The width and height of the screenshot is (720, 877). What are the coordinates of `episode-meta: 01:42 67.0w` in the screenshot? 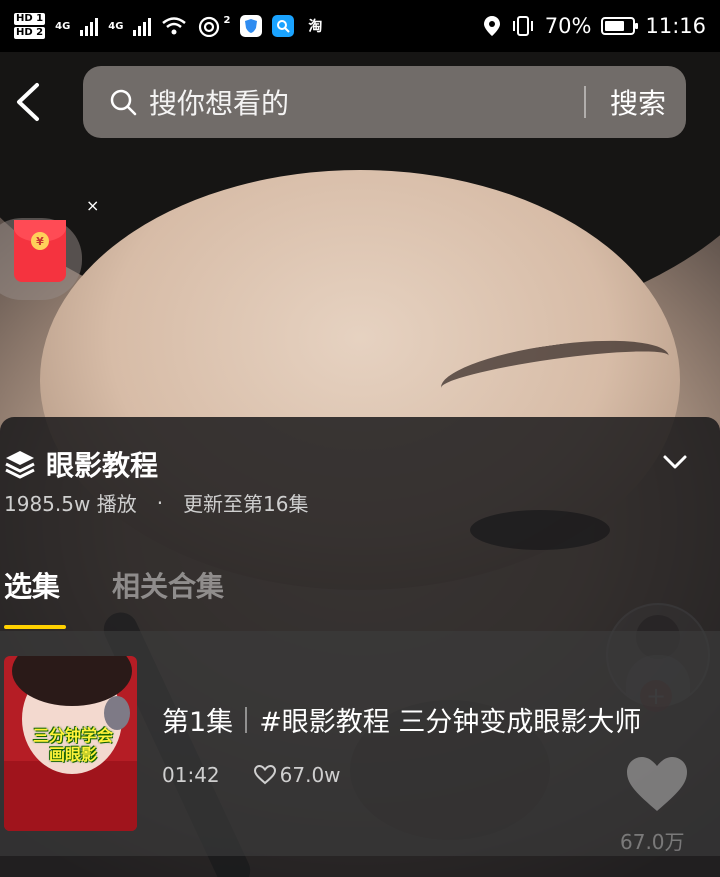 It's located at (251, 775).